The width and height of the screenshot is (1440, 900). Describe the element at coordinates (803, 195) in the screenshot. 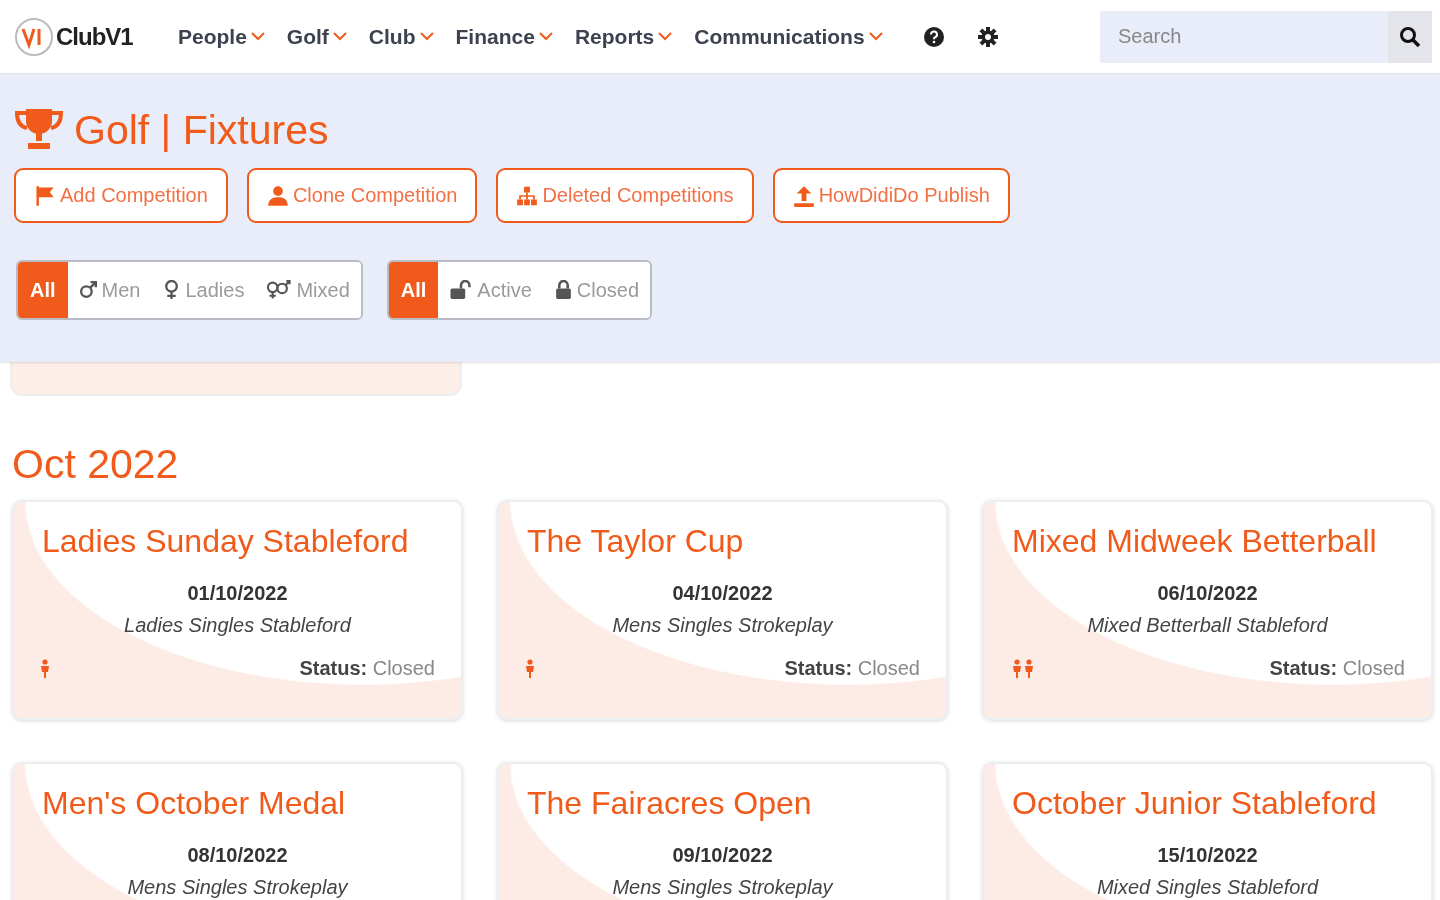

I see `upload-icon` at that location.